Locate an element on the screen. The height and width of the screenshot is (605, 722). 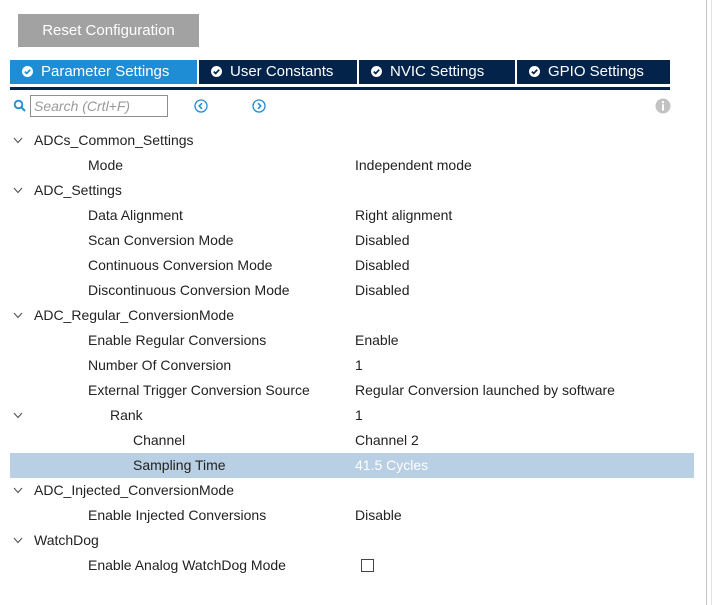
param-value: Regular Conversion launched by software is located at coordinates (485, 390).